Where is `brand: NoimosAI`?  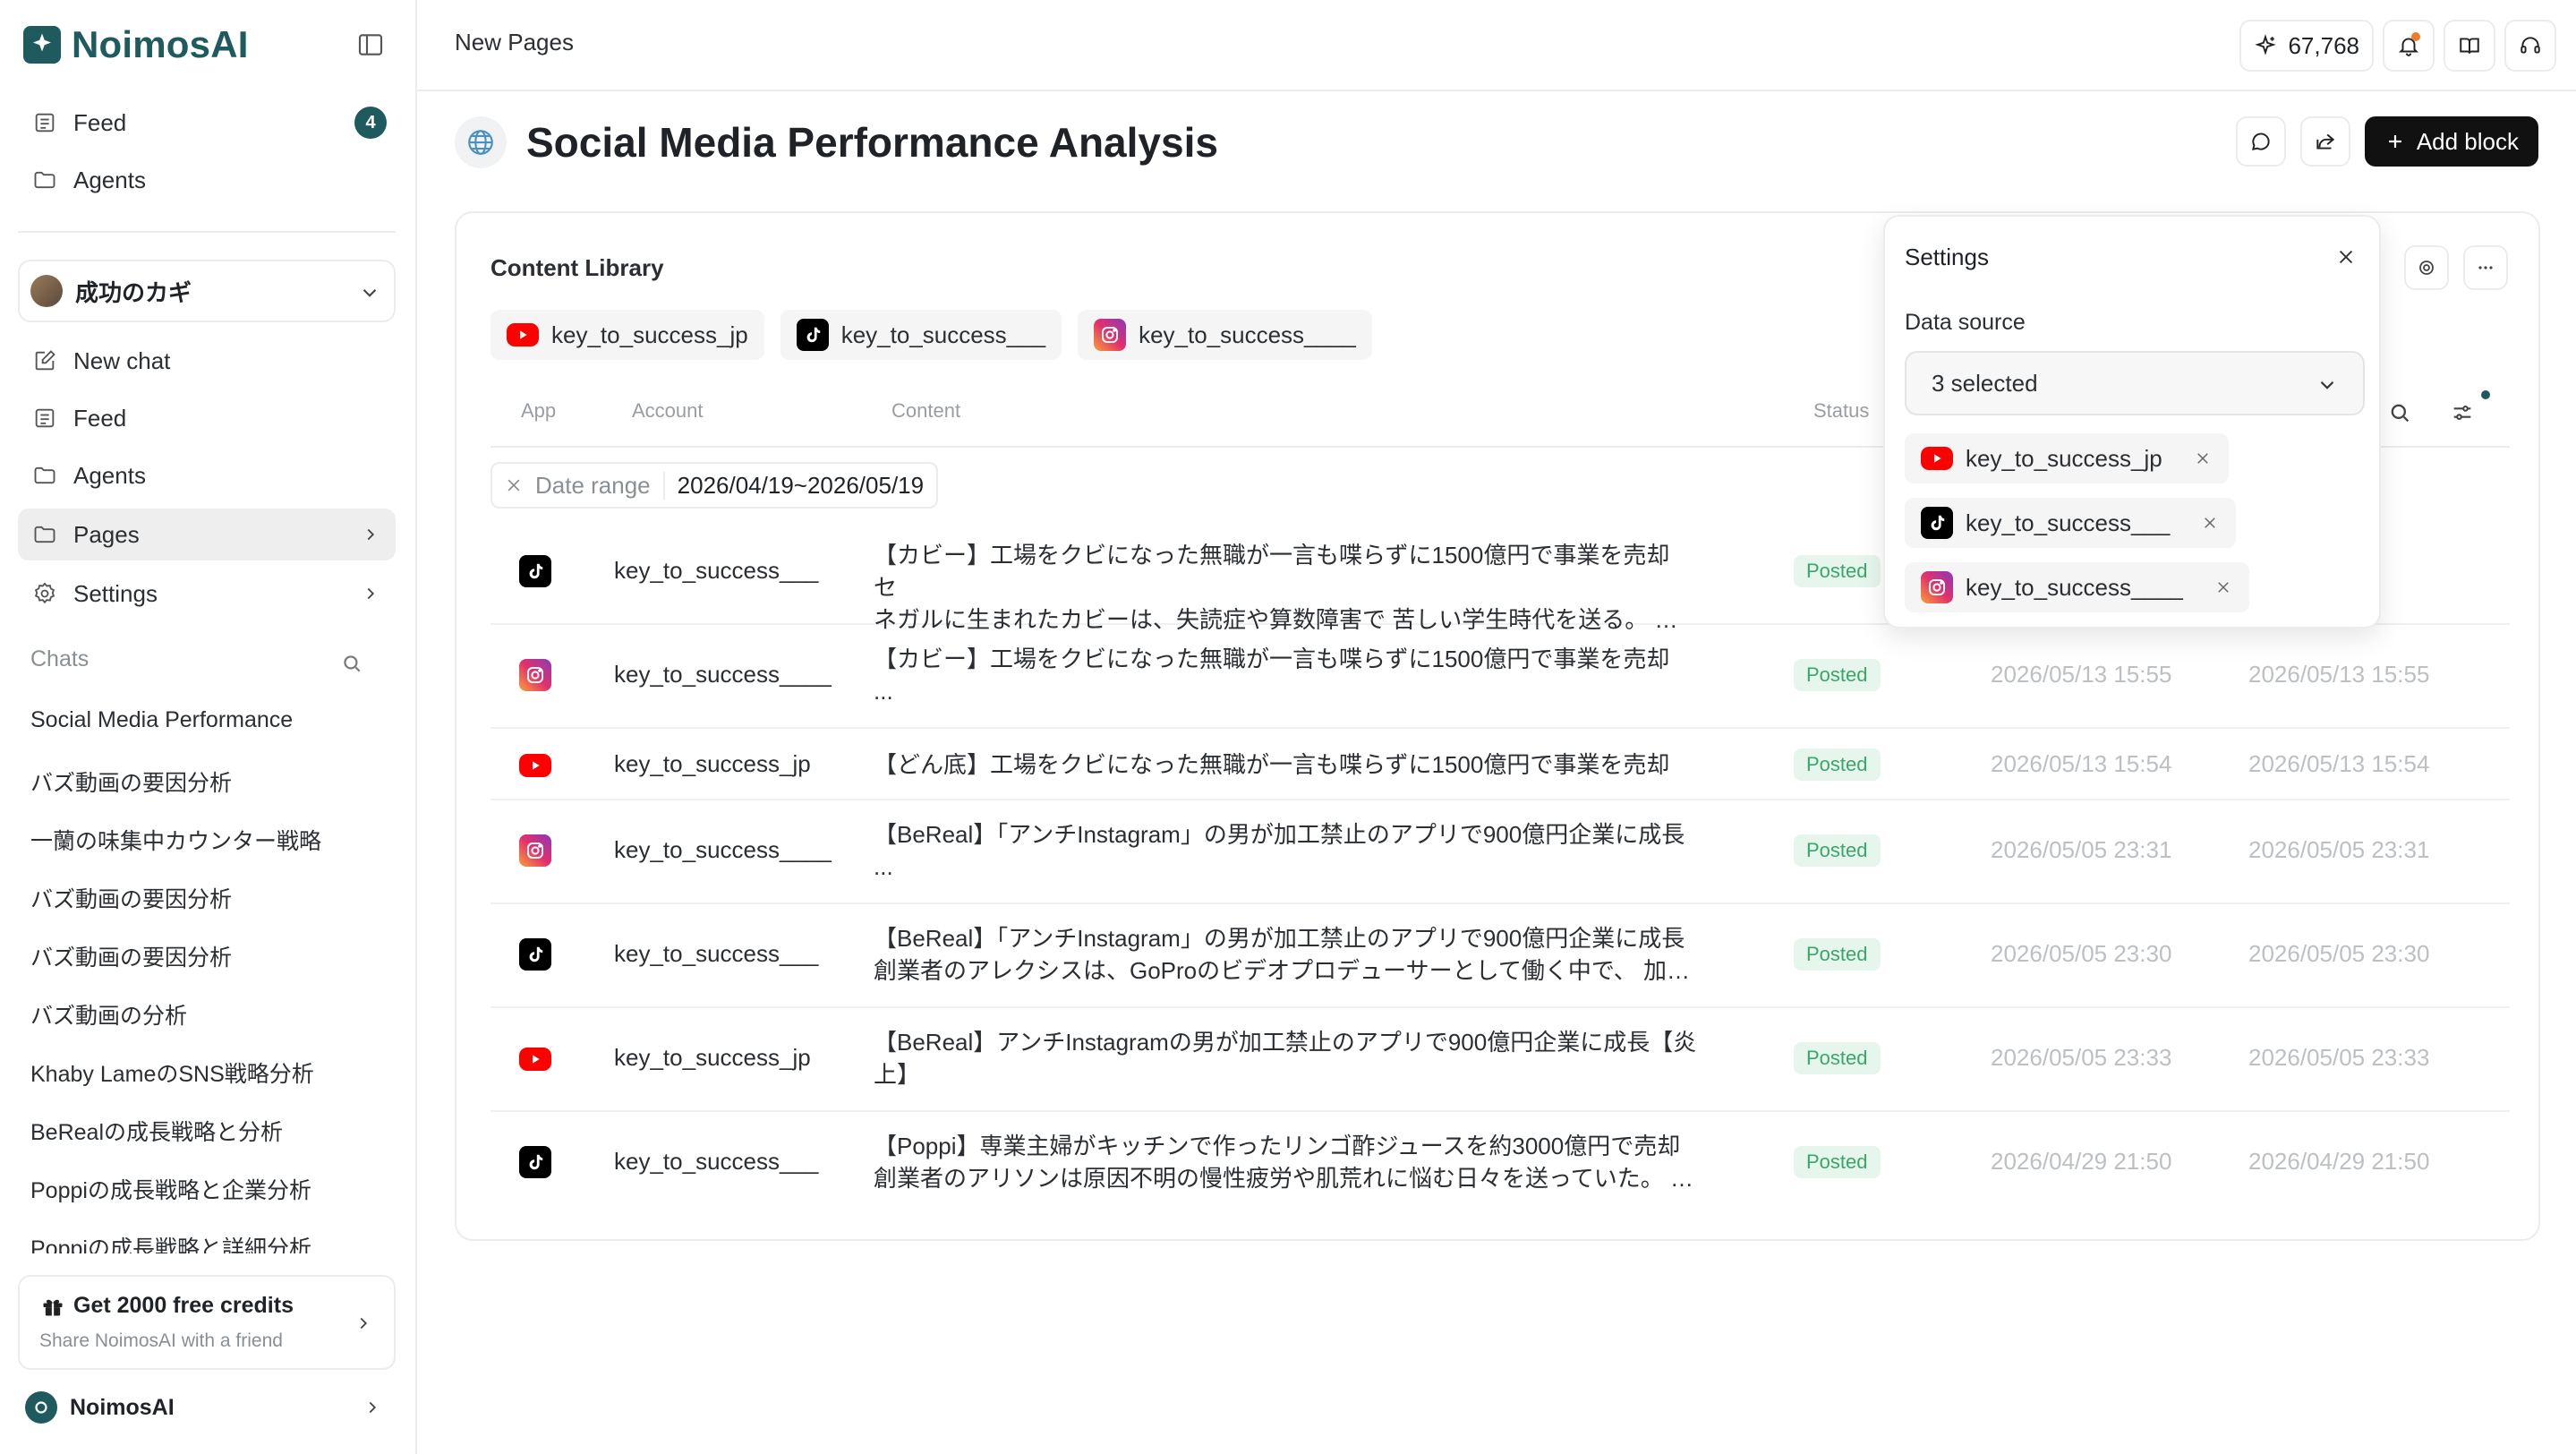 brand: NoimosAI is located at coordinates (136, 44).